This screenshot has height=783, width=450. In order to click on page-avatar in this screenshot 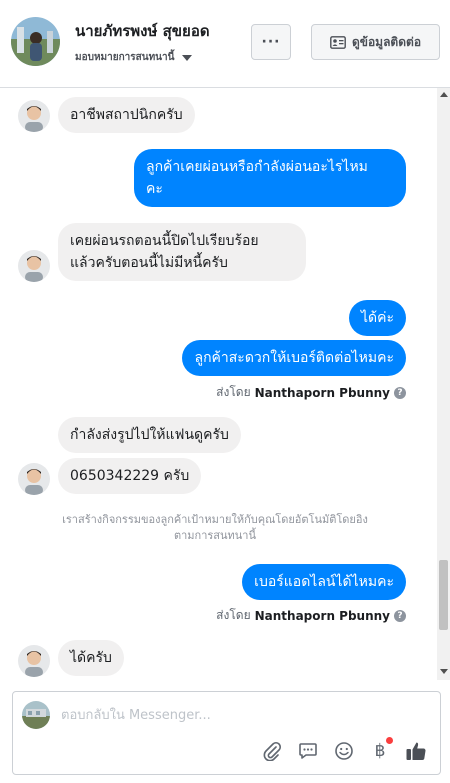, I will do `click(36, 715)`.